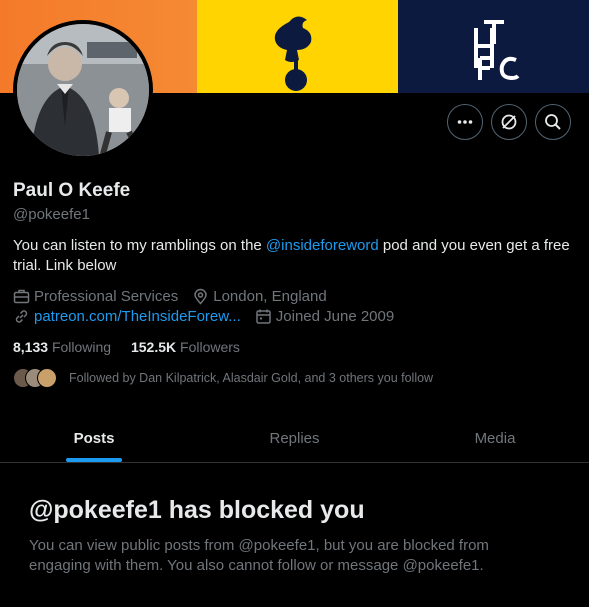 The width and height of the screenshot is (589, 607). I want to click on followers-label: Followers, so click(210, 347).